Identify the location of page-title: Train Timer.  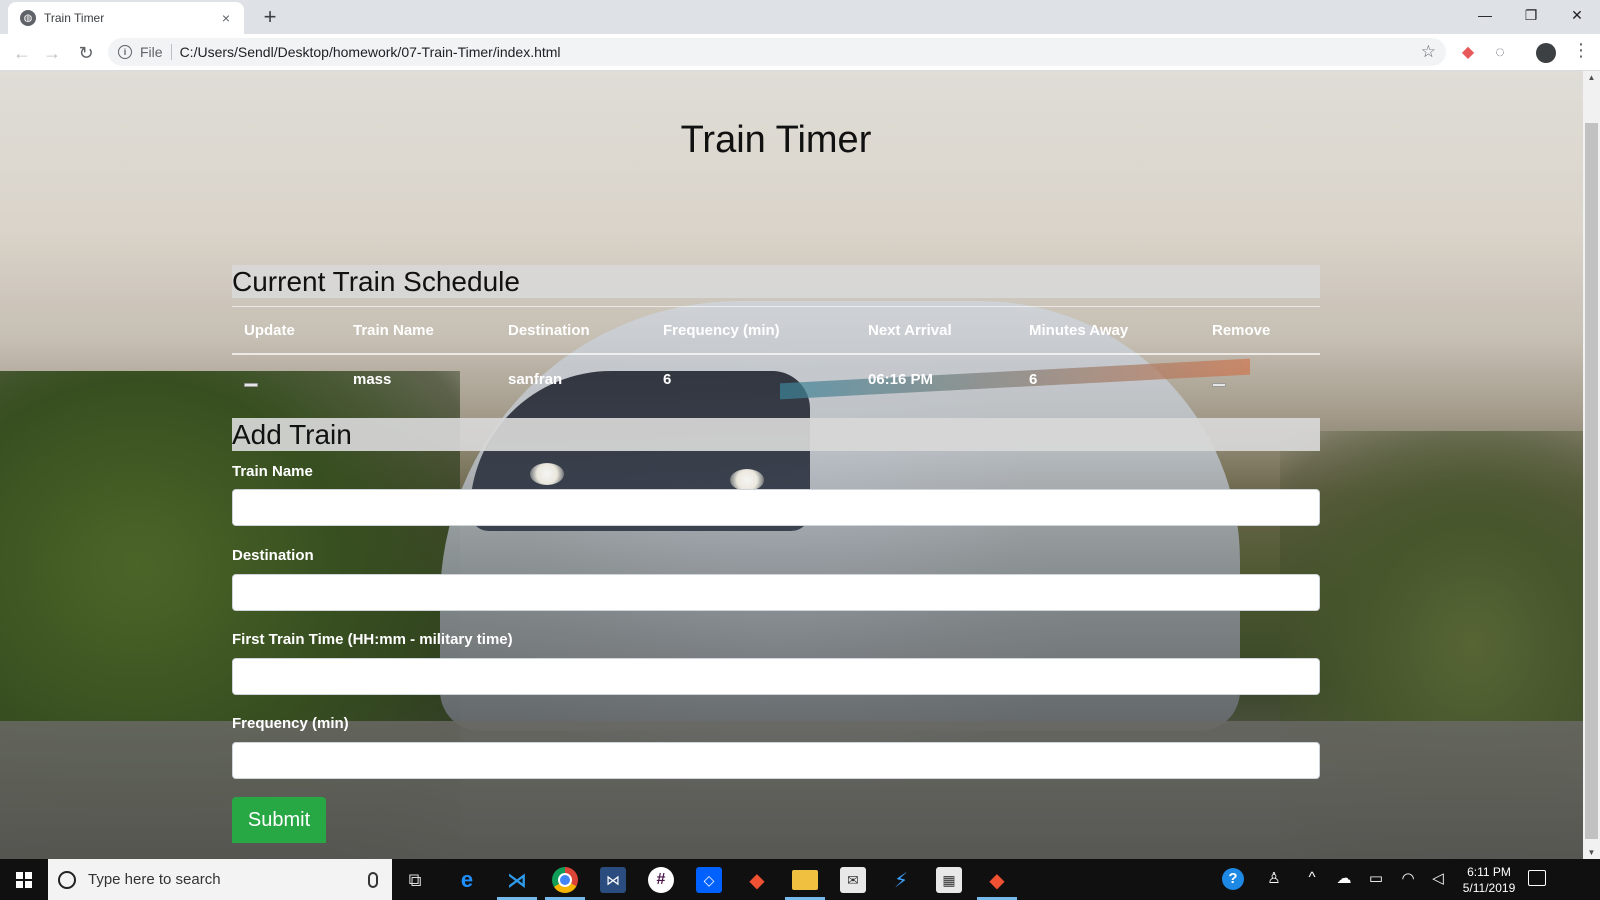
(776, 140).